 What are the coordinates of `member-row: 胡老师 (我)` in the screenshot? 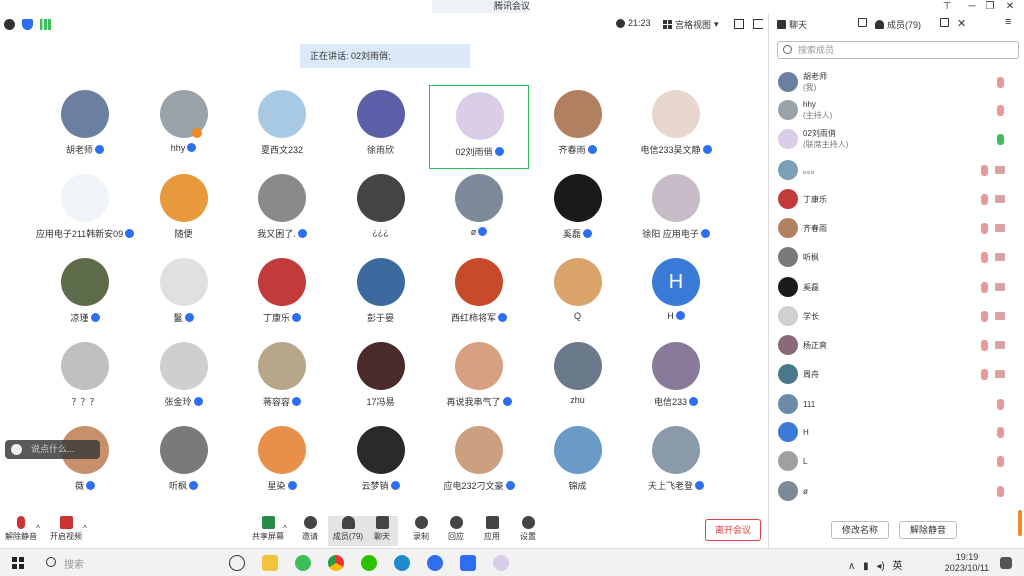 It's located at (896, 82).